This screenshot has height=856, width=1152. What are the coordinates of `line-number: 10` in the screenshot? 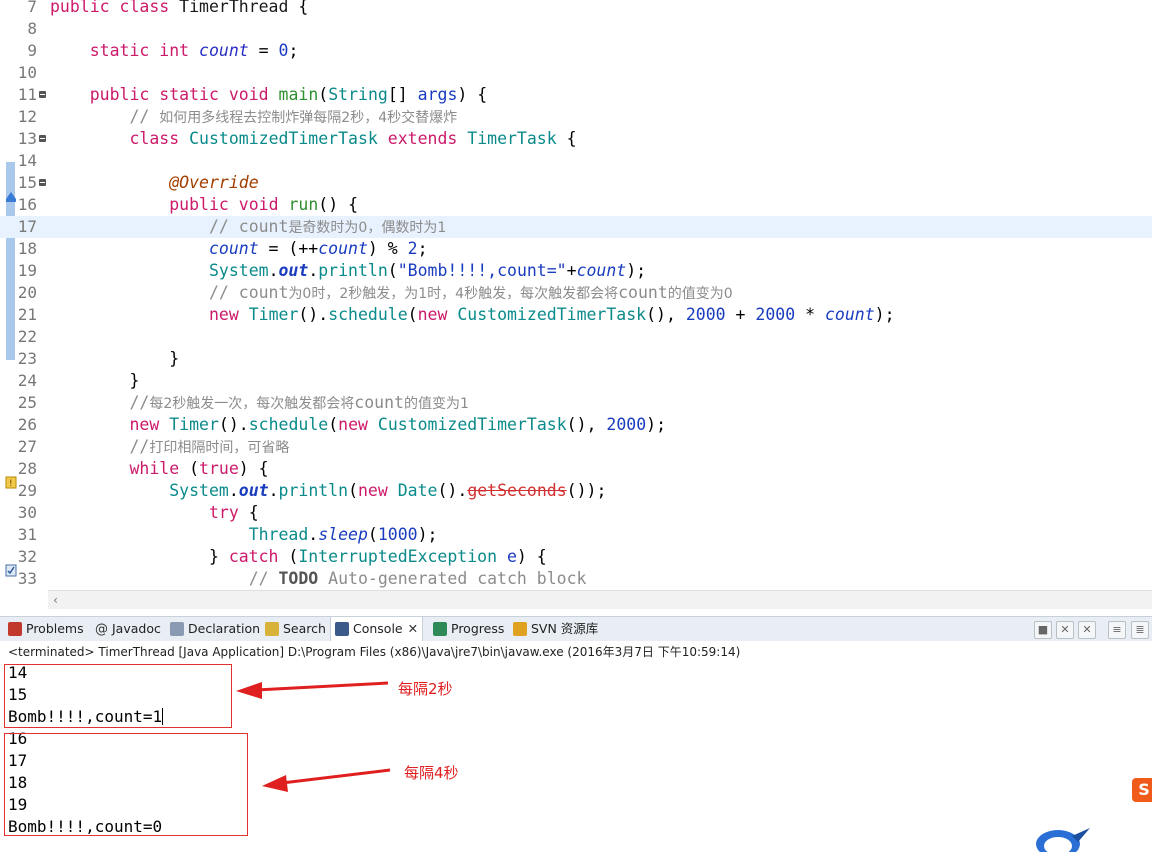 It's located at (27, 72).